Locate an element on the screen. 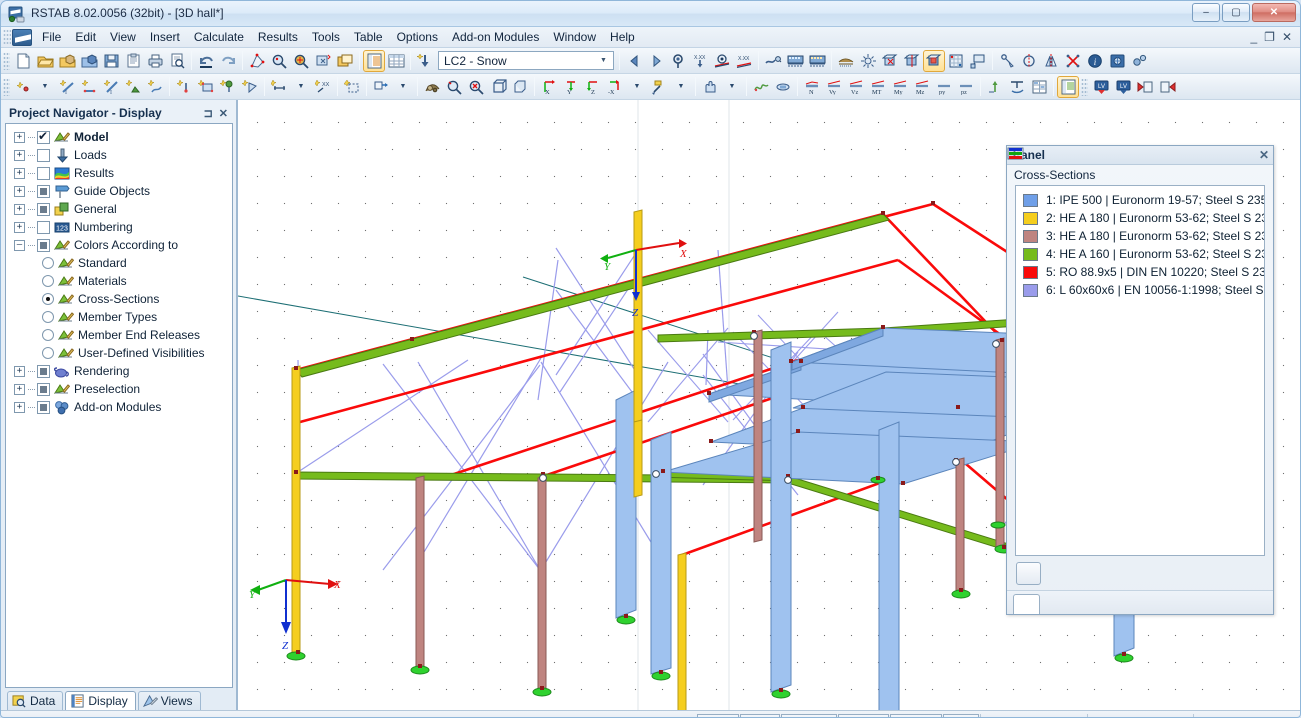 This screenshot has width=1301, height=718. chevron-down-icon: ▼ is located at coordinates (603, 60).